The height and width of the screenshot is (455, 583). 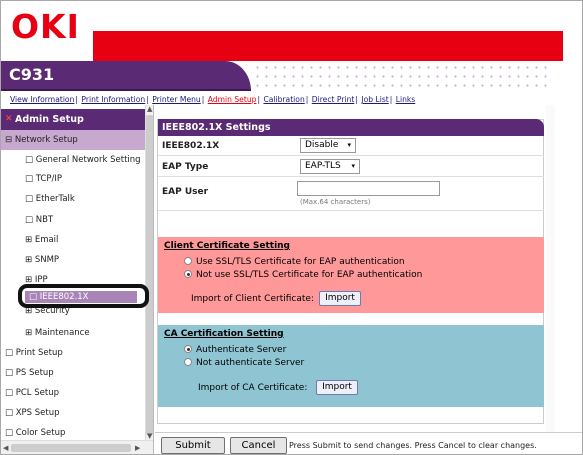 What do you see at coordinates (193, 445) in the screenshot?
I see `submit-button: Submit` at bounding box center [193, 445].